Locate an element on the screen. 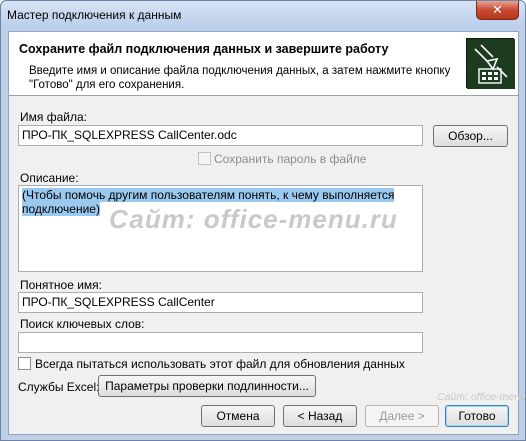 Image resolution: width=526 pixels, height=441 pixels. file-name-input: ПРО-ПК_SQLEXPRESS CallCenter.odc is located at coordinates (220, 135).